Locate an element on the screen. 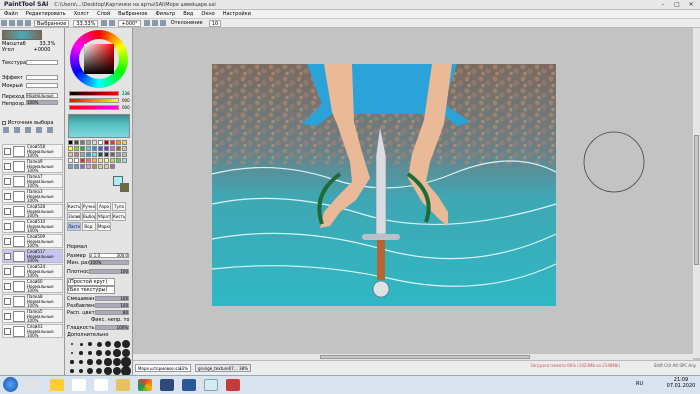 The height and width of the screenshot is (394, 700). dilution-slider: 100 is located at coordinates (112, 305).